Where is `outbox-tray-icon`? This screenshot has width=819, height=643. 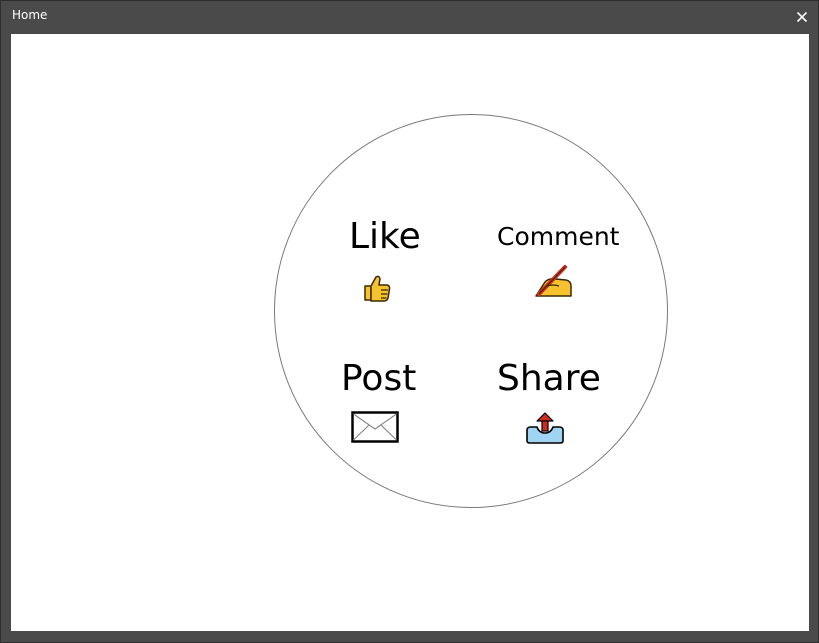
outbox-tray-icon is located at coordinates (545, 428).